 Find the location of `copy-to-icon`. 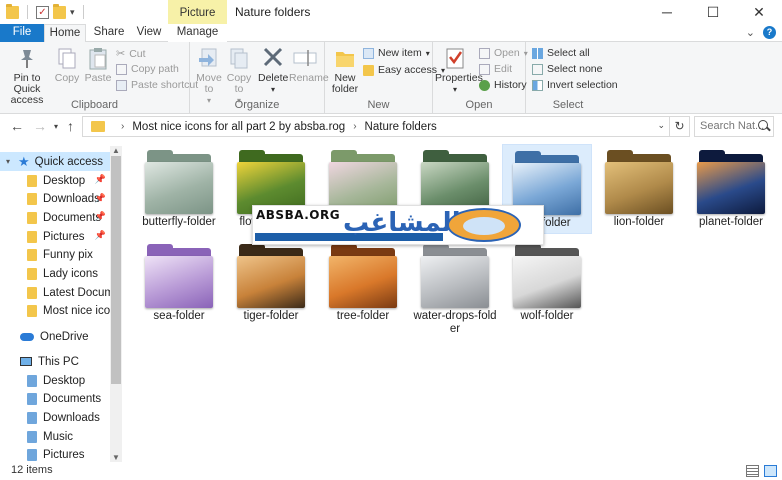

copy-to-icon is located at coordinates (239, 58).